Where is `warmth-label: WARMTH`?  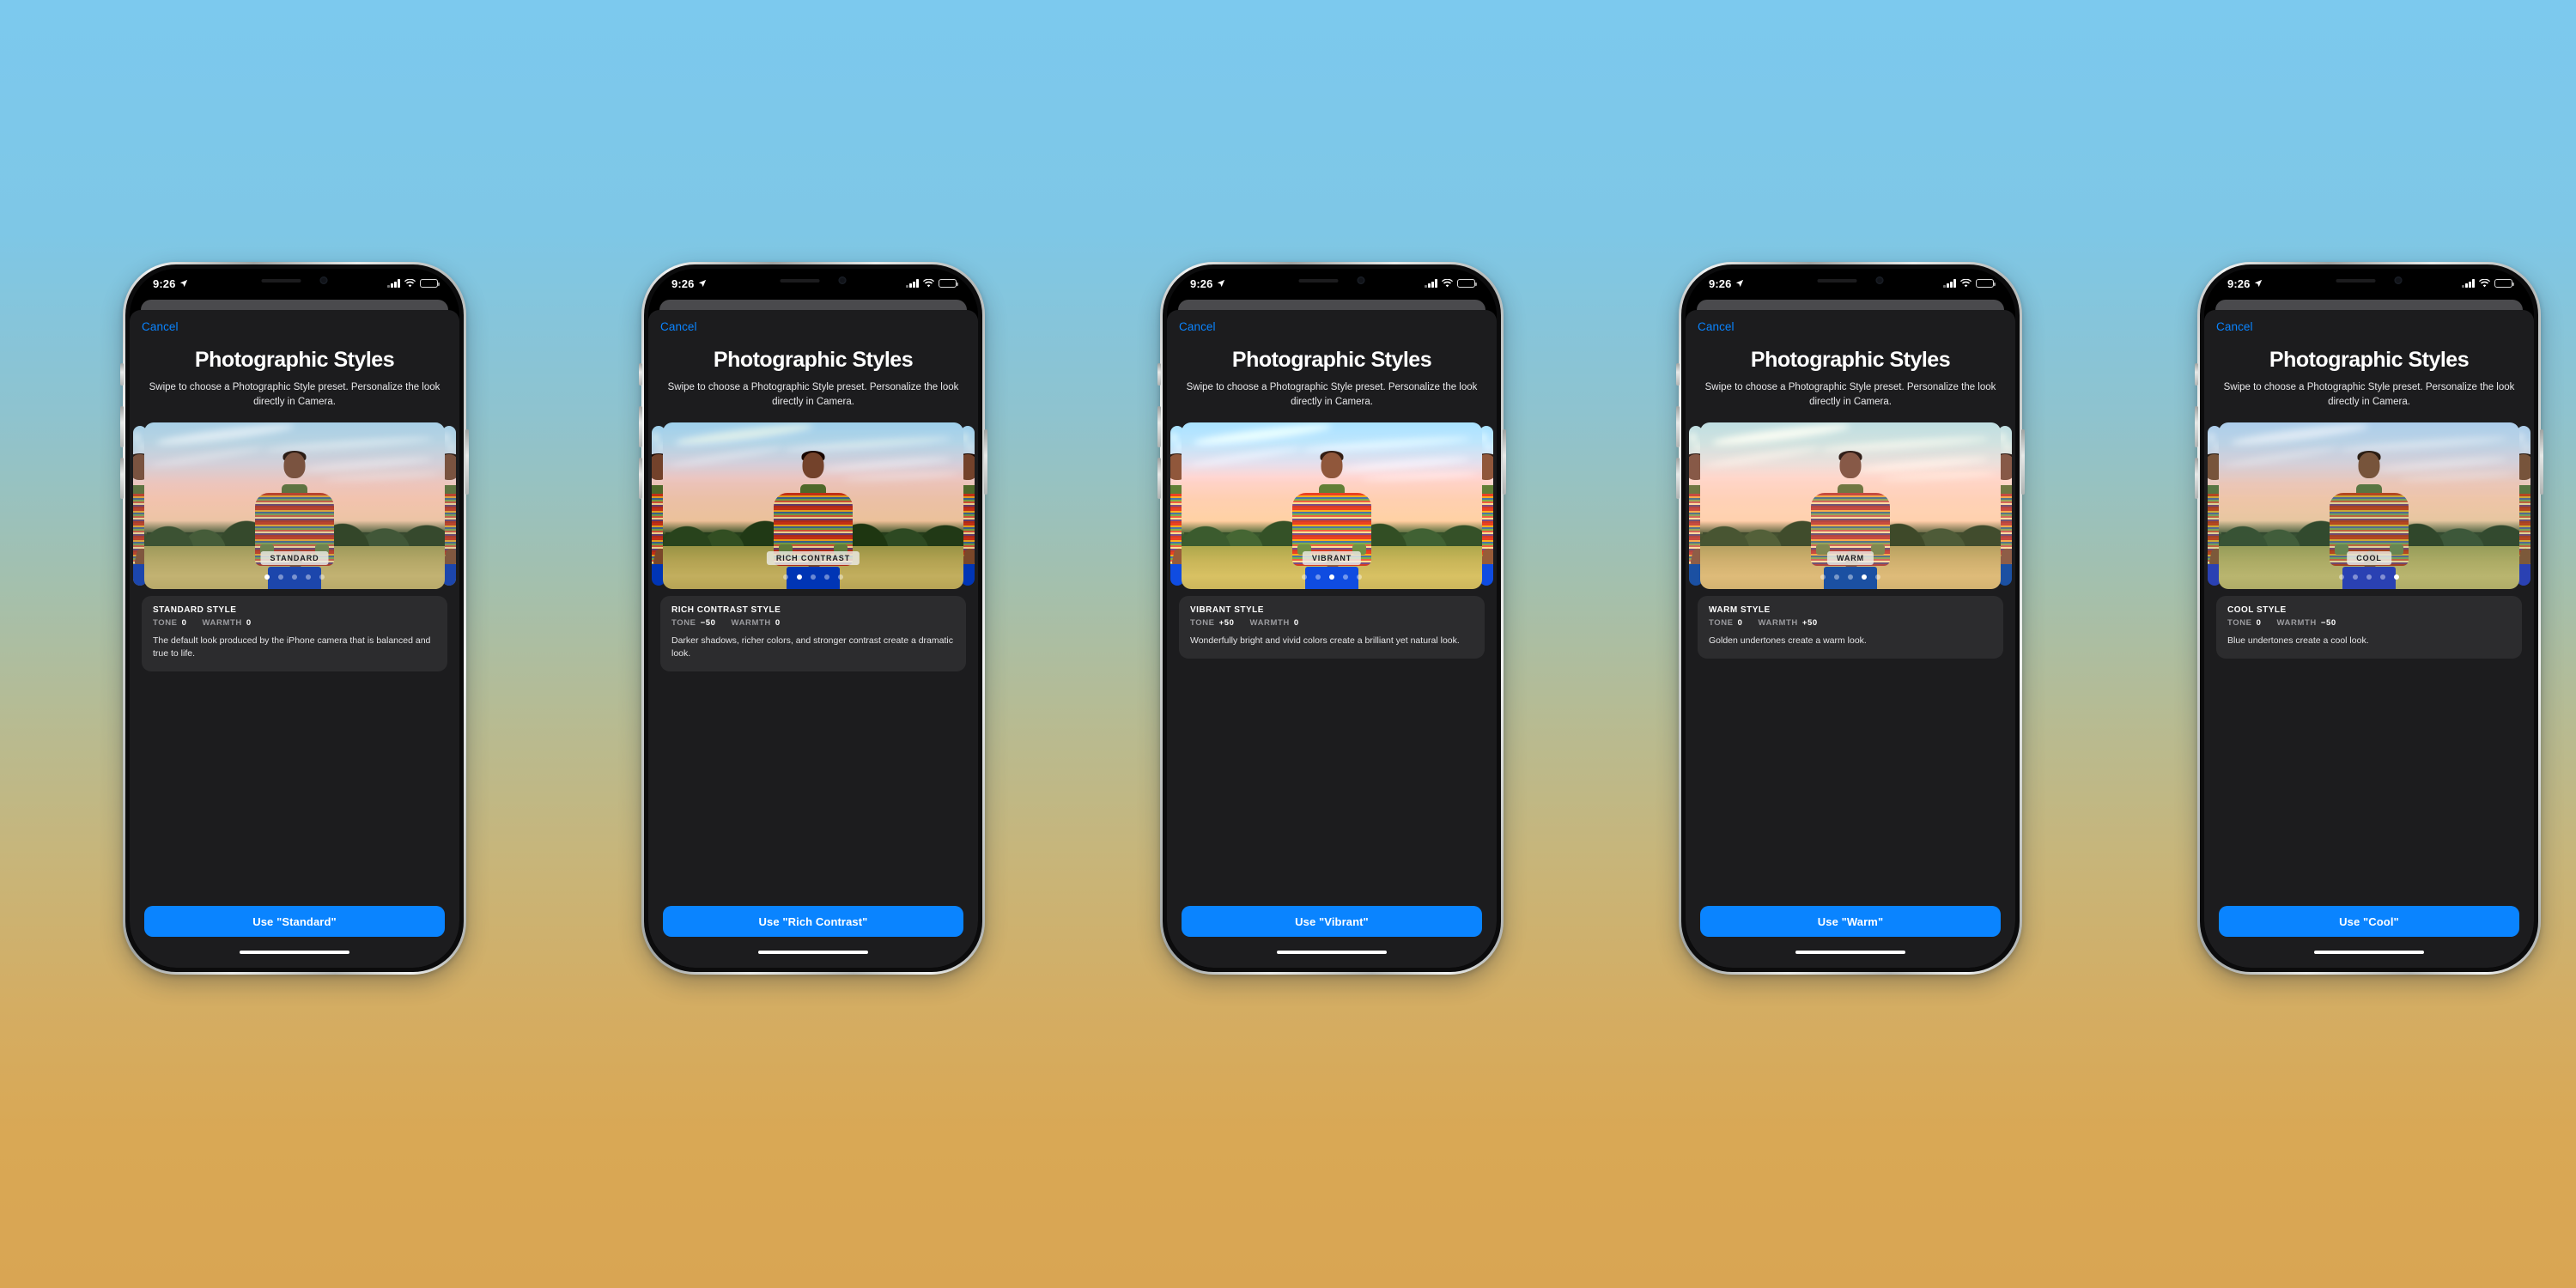
warmth-label: WARMTH is located at coordinates (2296, 623).